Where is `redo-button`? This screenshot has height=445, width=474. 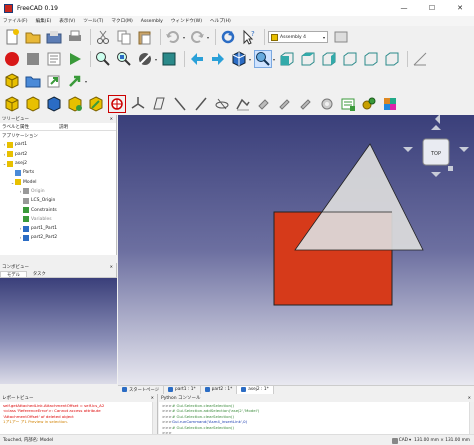
redo-button is located at coordinates (197, 37).